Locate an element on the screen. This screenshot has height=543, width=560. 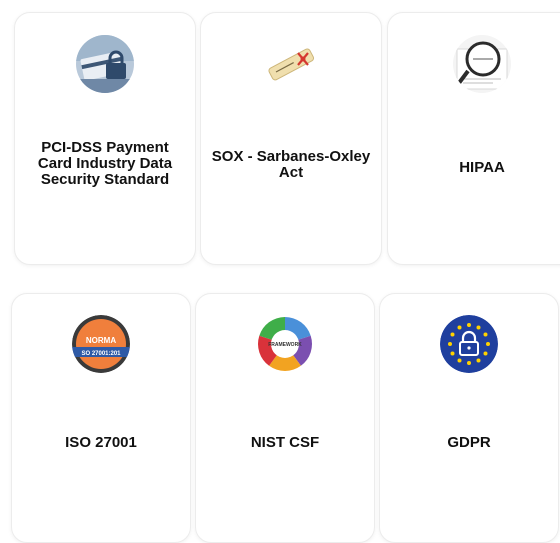
eu-lock-icon is located at coordinates (469, 344).